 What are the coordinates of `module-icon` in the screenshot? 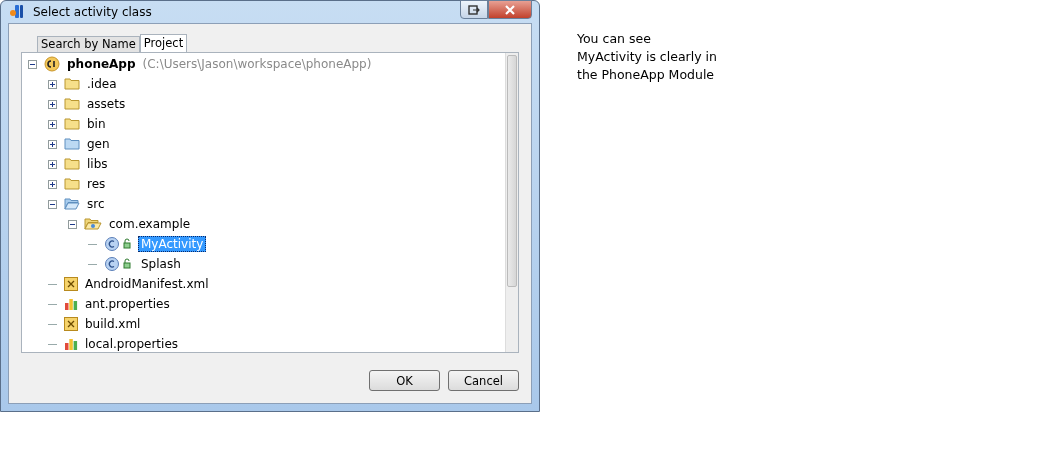 It's located at (52, 64).